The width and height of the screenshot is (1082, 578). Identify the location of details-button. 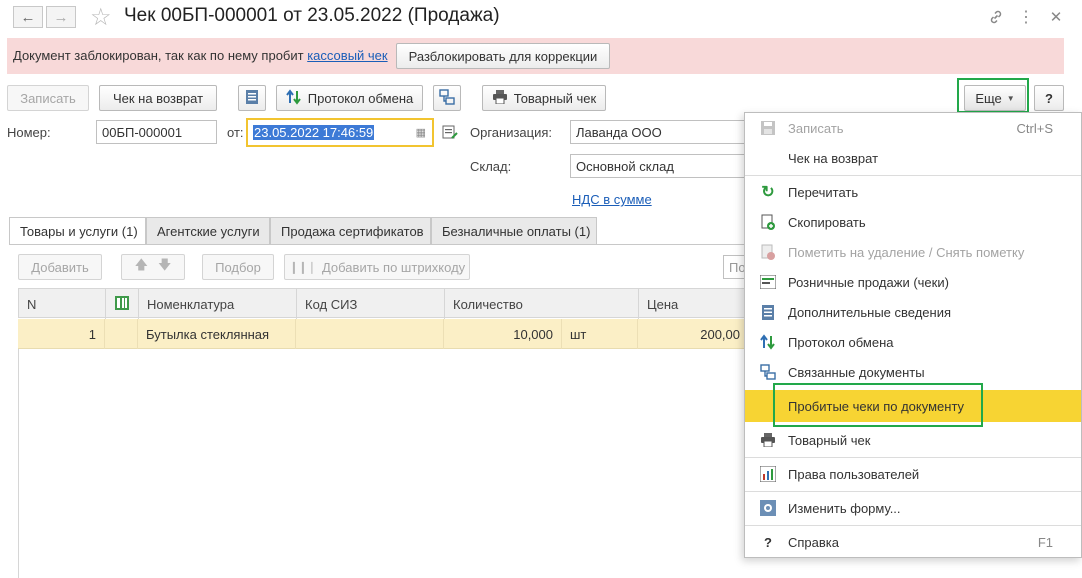
(252, 98).